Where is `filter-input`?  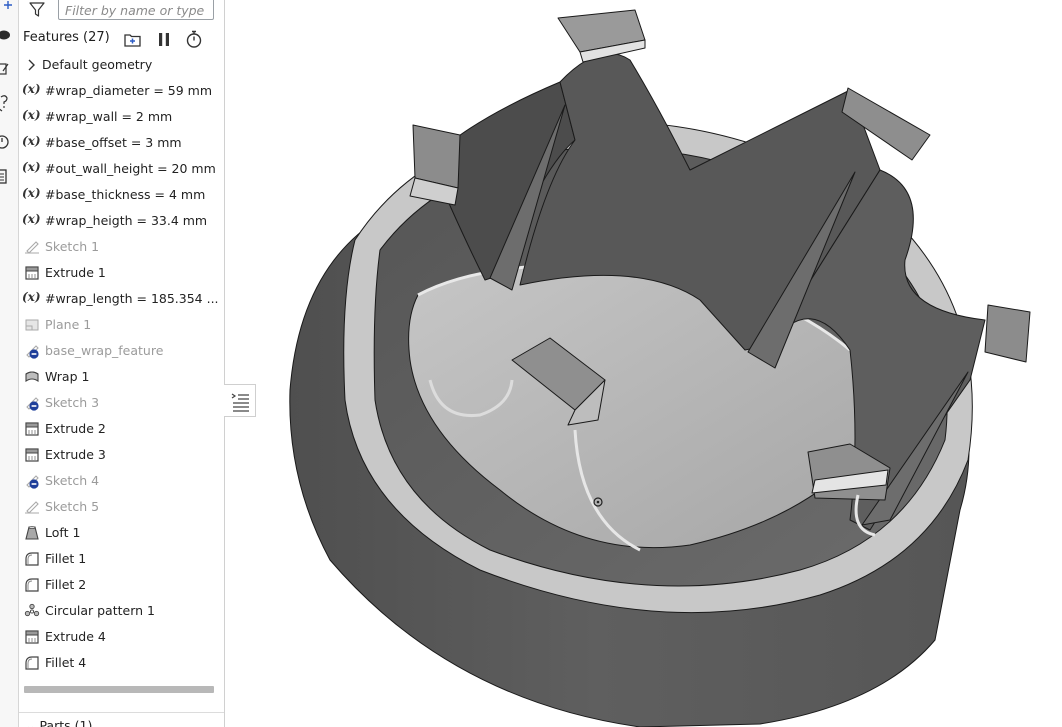 filter-input is located at coordinates (136, 10).